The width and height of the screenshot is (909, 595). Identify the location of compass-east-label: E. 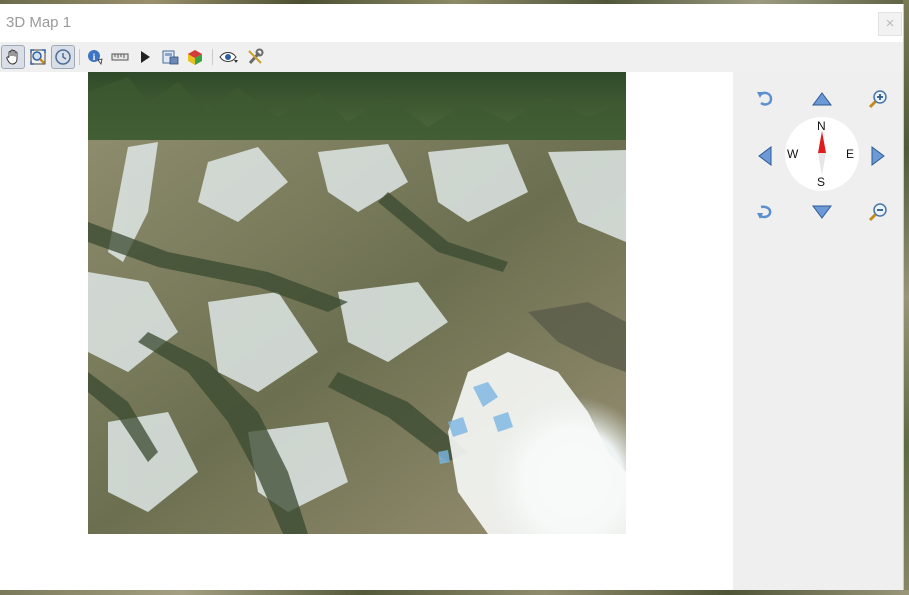
(850, 154).